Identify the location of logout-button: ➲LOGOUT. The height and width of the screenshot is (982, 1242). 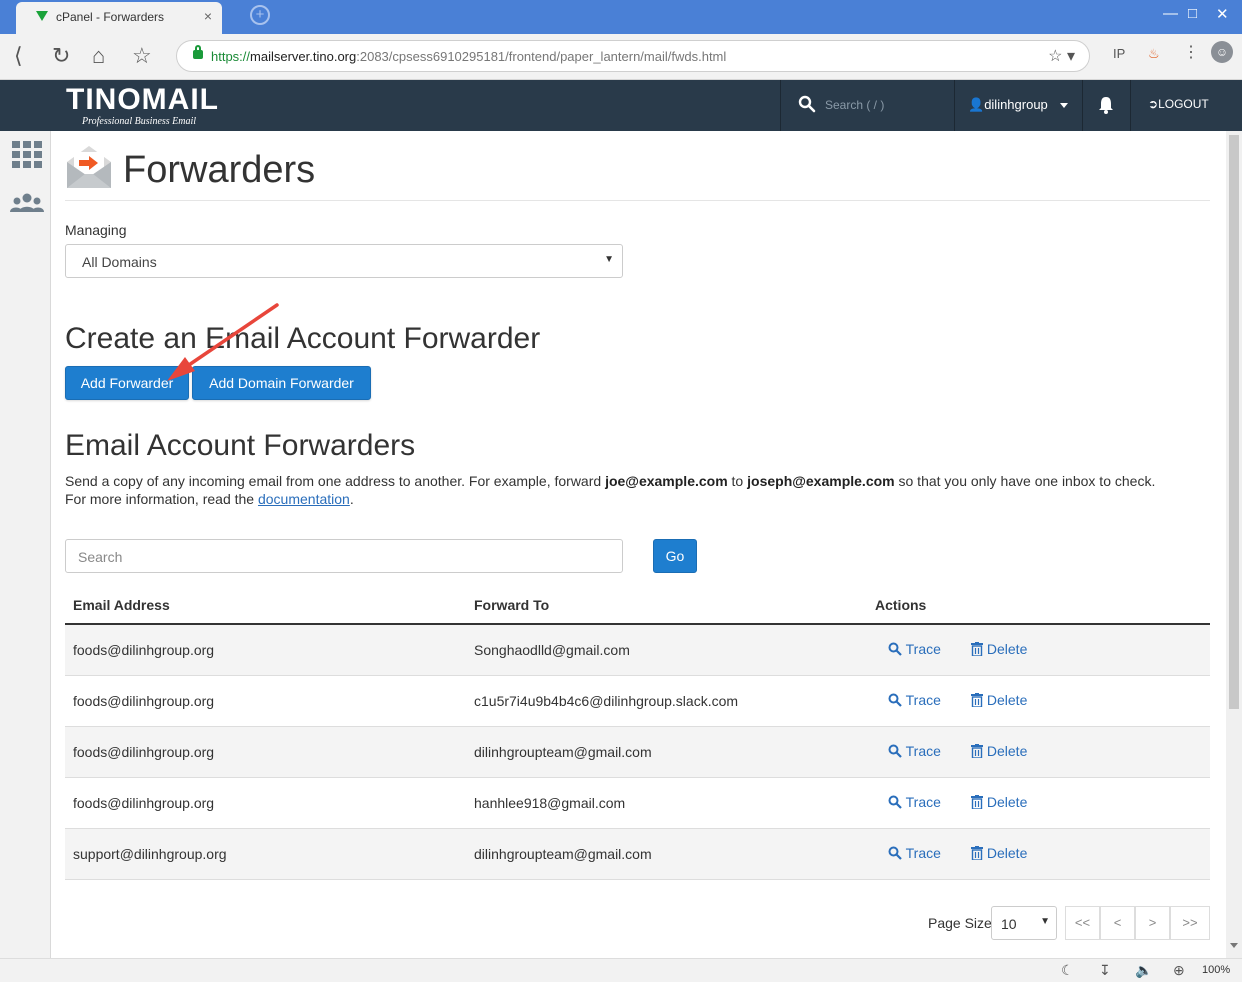
(1178, 104).